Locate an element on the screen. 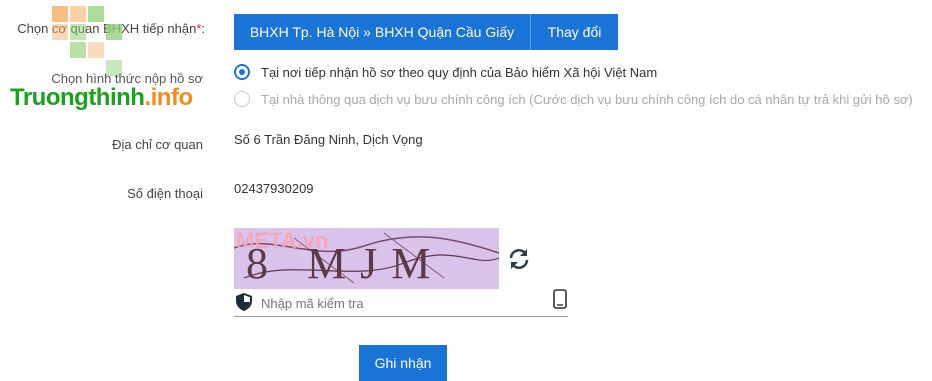 This screenshot has height=381, width=932. submit-label: Ghi nhận is located at coordinates (403, 363).